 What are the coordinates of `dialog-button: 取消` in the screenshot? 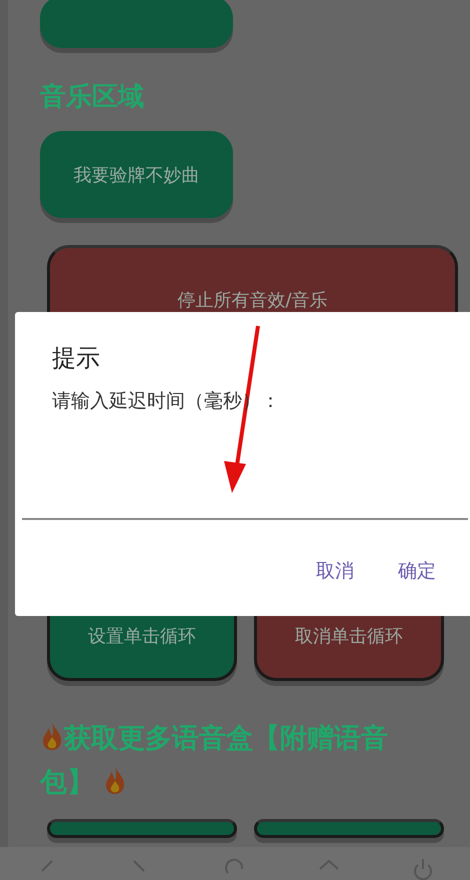 It's located at (335, 571).